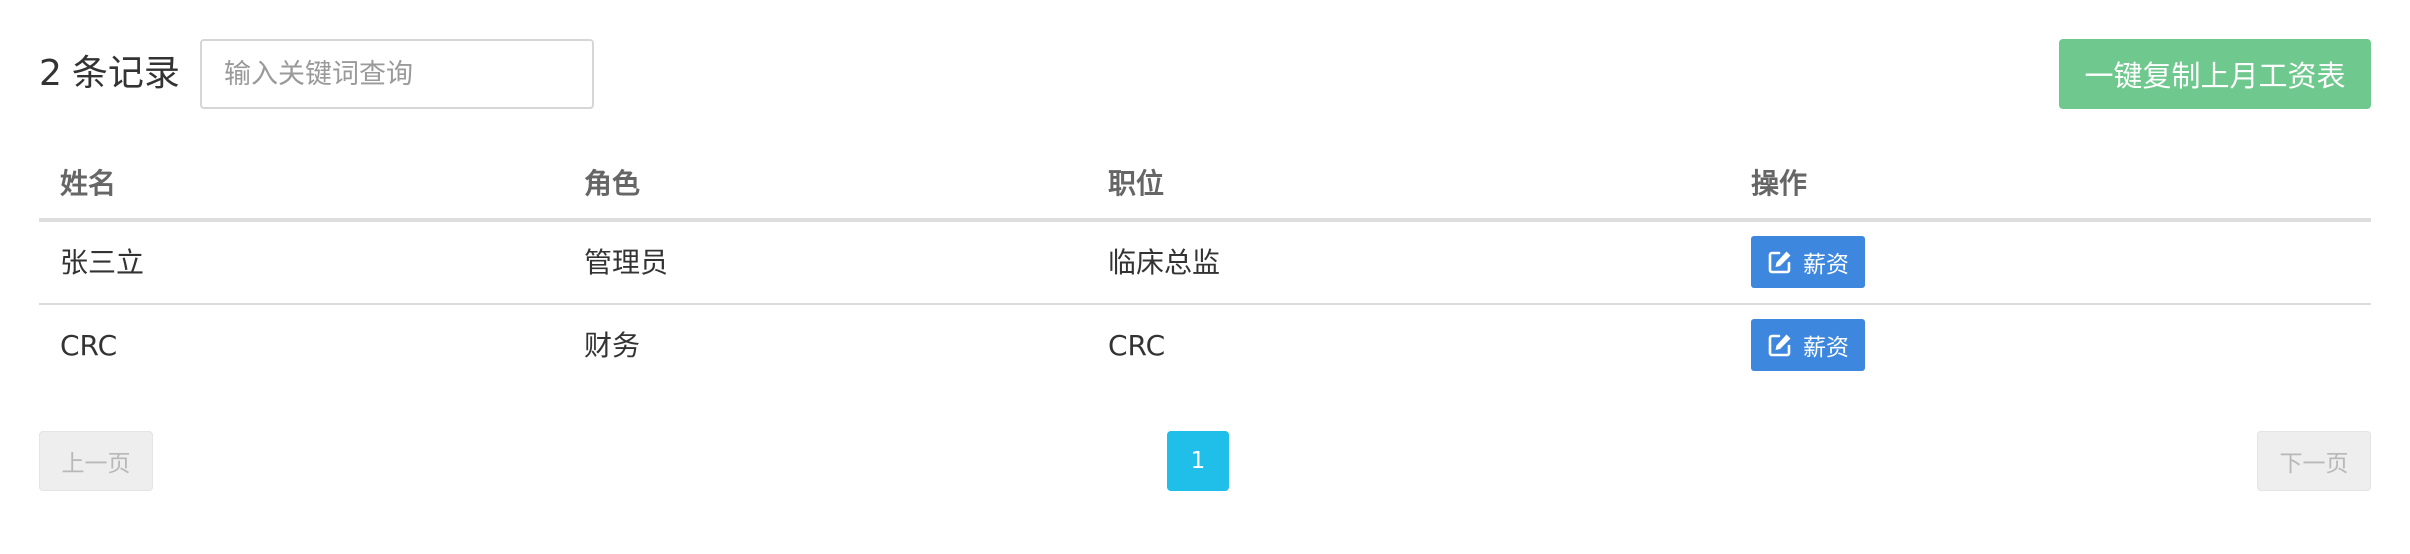 This screenshot has height=554, width=2410. I want to click on column-header-role: 角色, so click(612, 183).